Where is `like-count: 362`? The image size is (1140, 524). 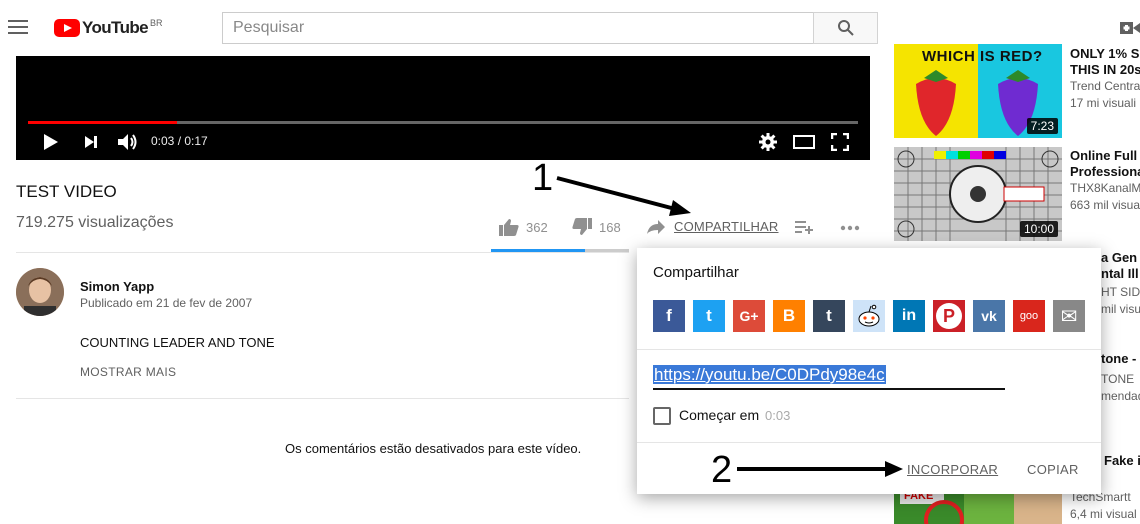 like-count: 362 is located at coordinates (537, 227).